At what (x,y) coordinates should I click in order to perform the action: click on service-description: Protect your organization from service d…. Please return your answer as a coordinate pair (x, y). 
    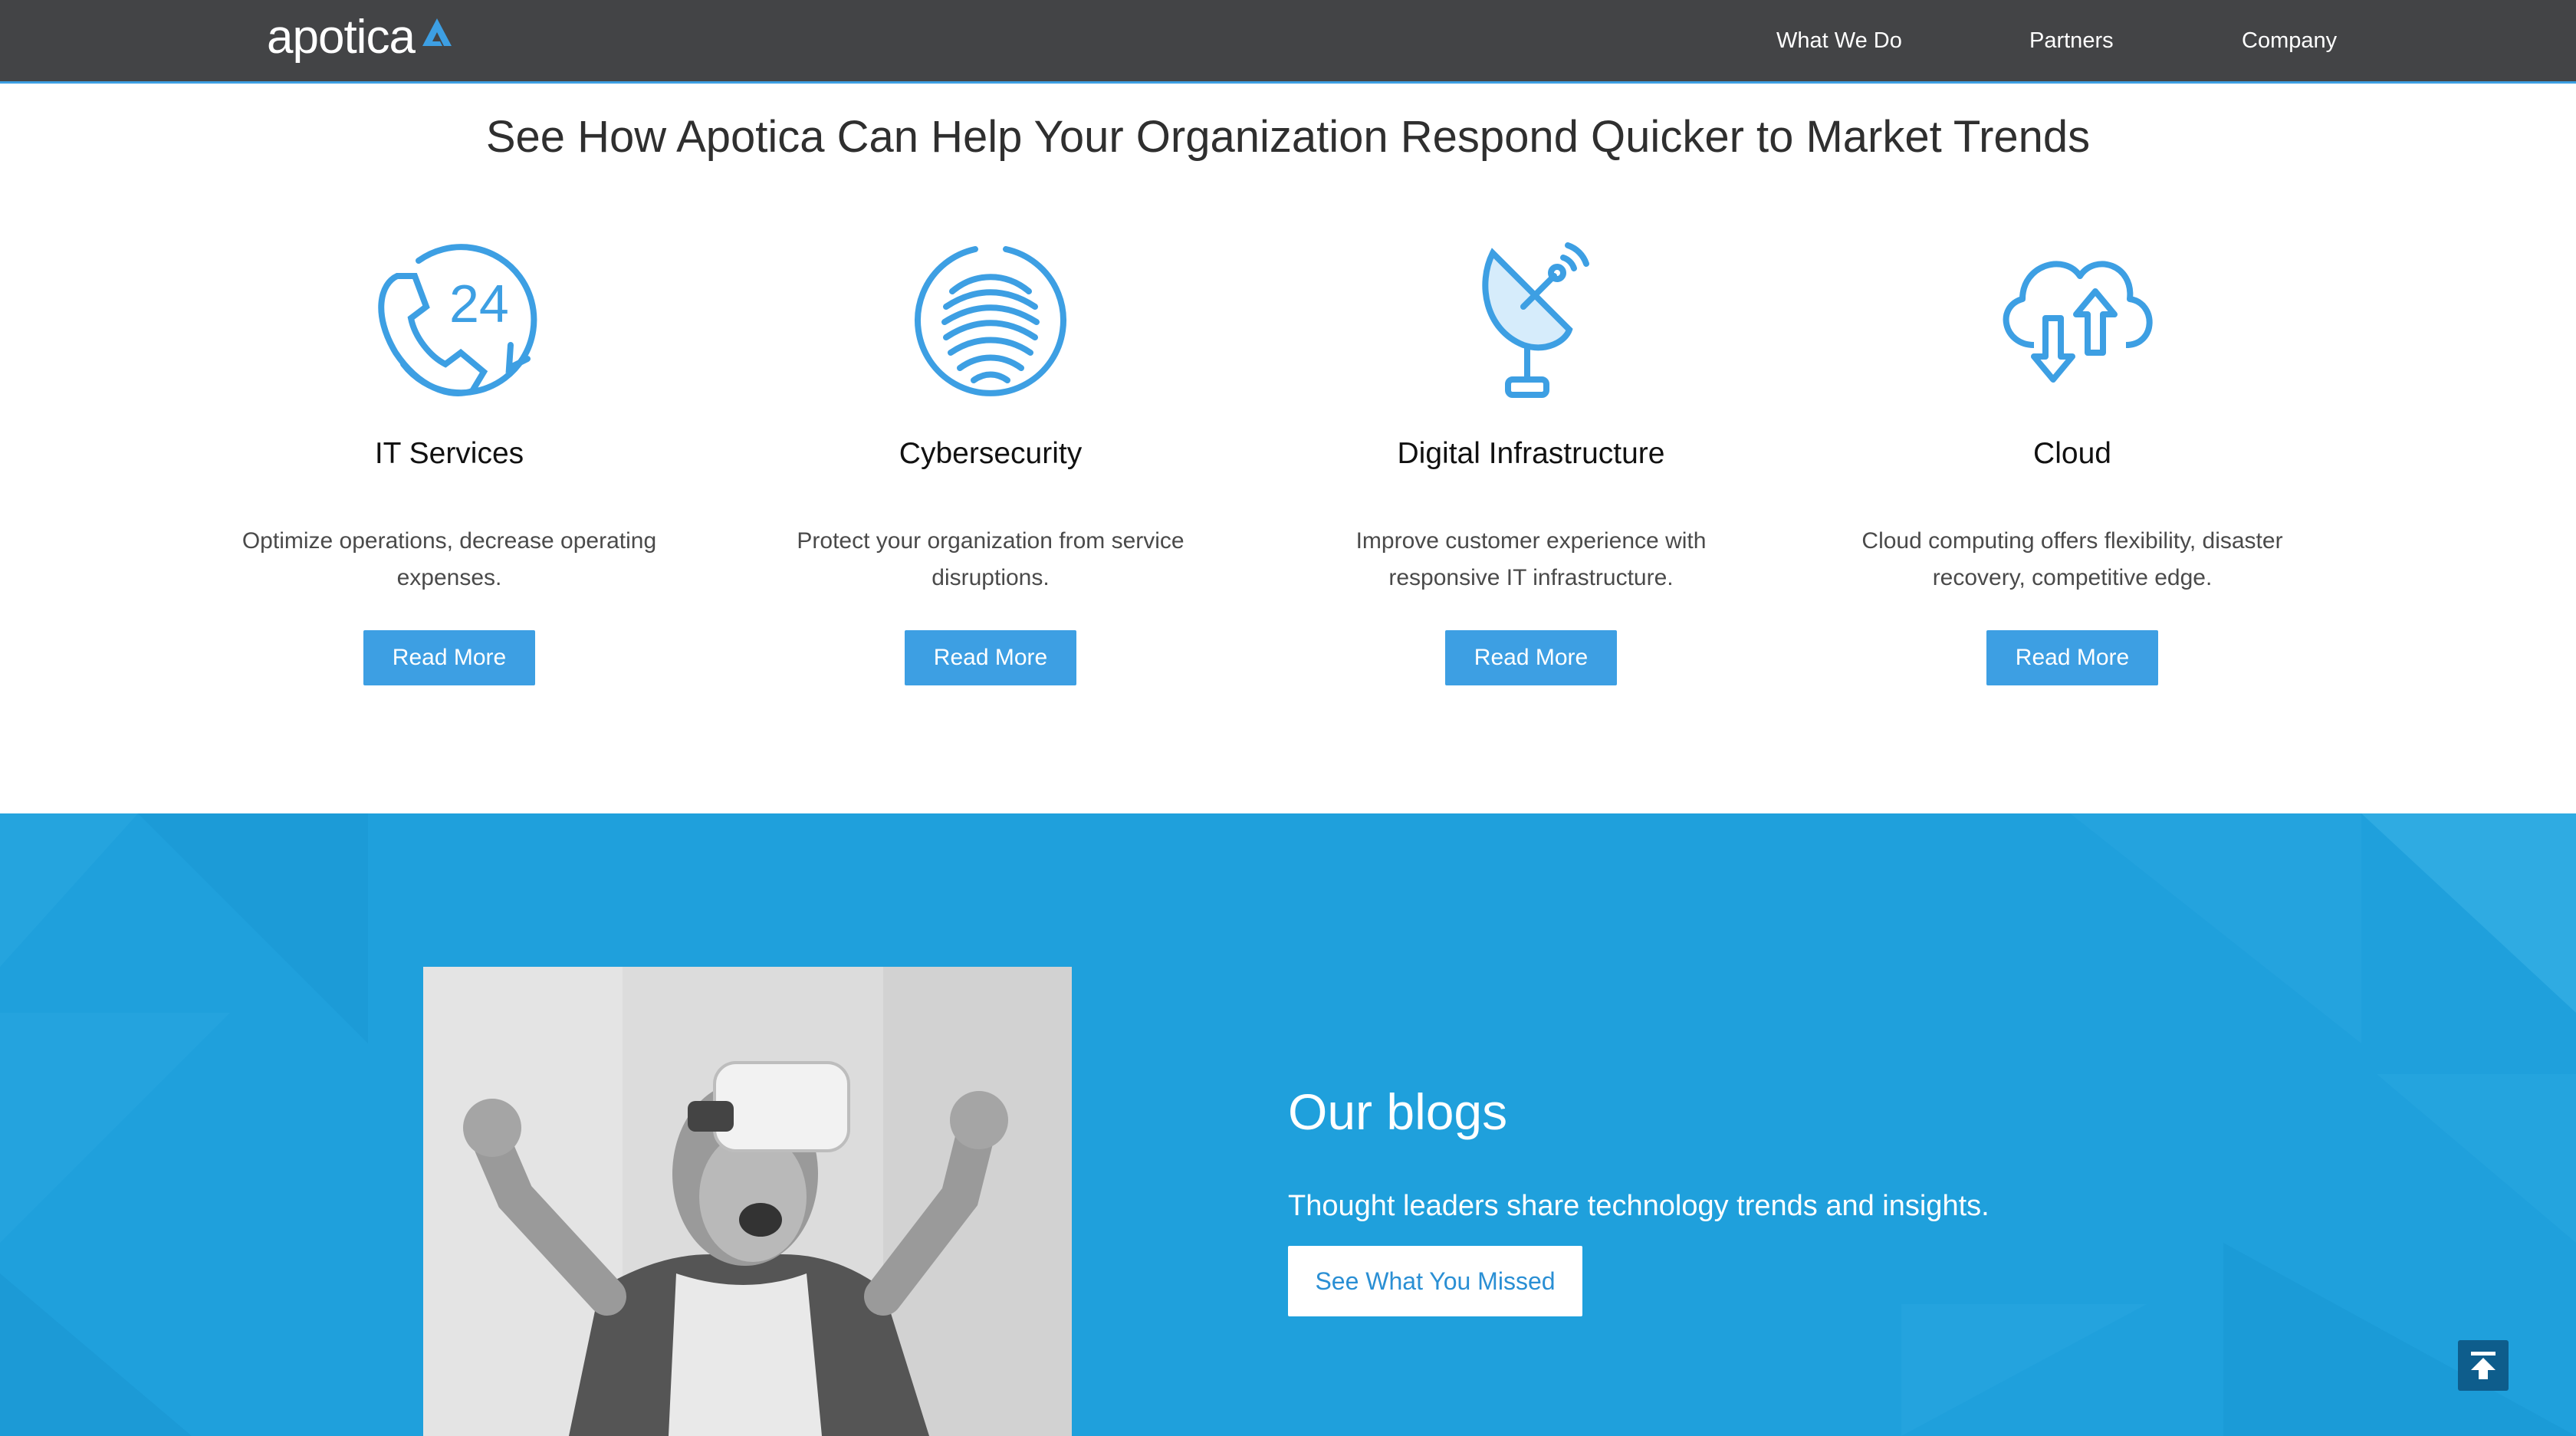
    Looking at the image, I should click on (991, 559).